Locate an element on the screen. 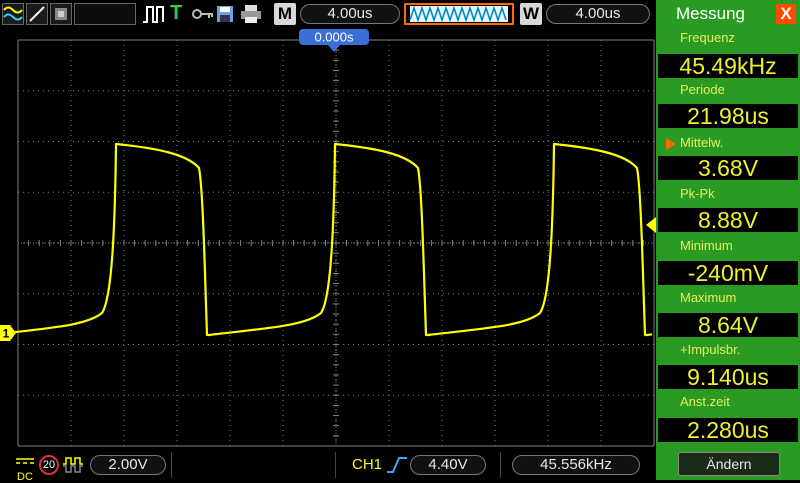 This screenshot has height=483, width=800. measurement-label: Frequenz is located at coordinates (707, 37).